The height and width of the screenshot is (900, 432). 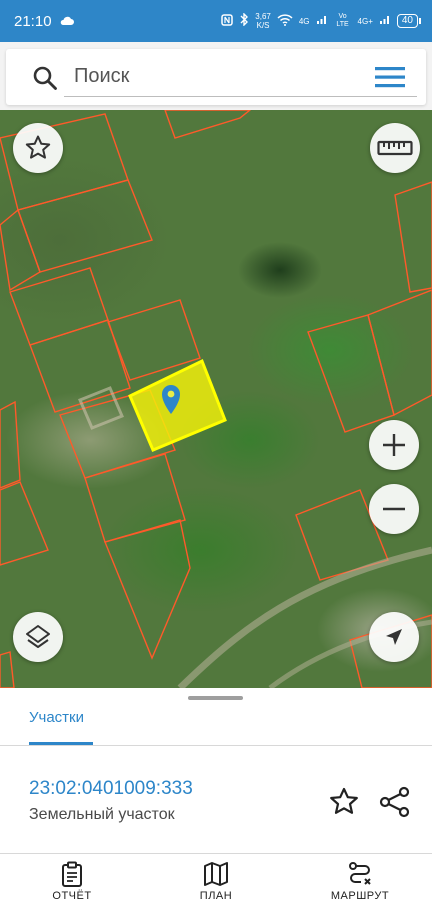 I want to click on zoom-out-button, so click(x=394, y=509).